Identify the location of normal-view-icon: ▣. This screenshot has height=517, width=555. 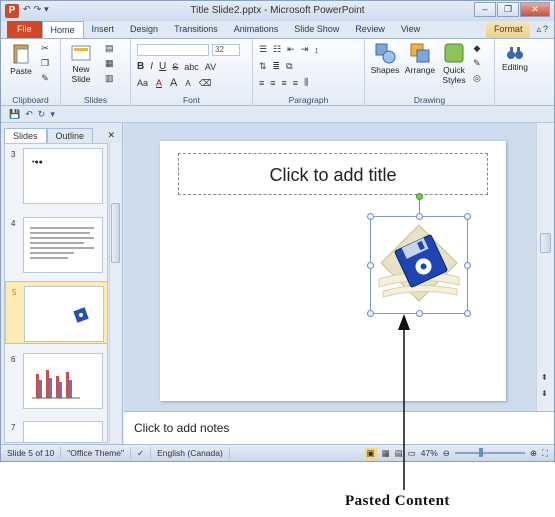
(370, 453).